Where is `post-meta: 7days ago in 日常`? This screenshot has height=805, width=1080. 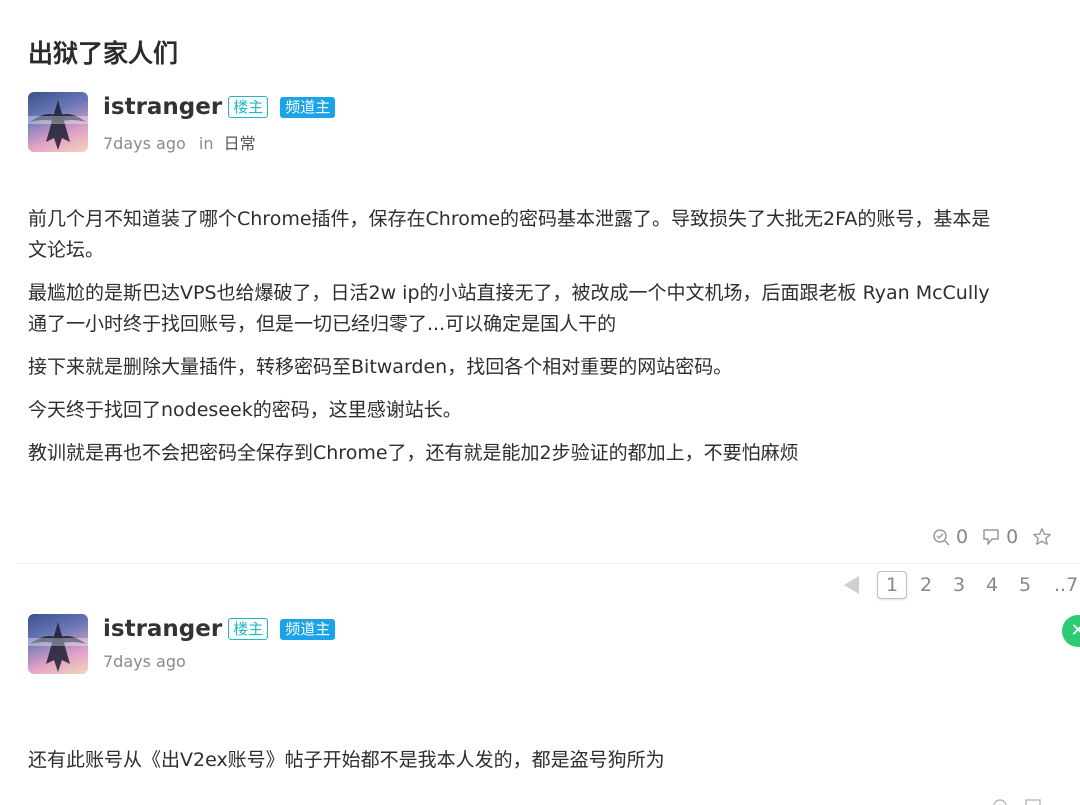
post-meta: 7days ago in 日常 is located at coordinates (179, 142).